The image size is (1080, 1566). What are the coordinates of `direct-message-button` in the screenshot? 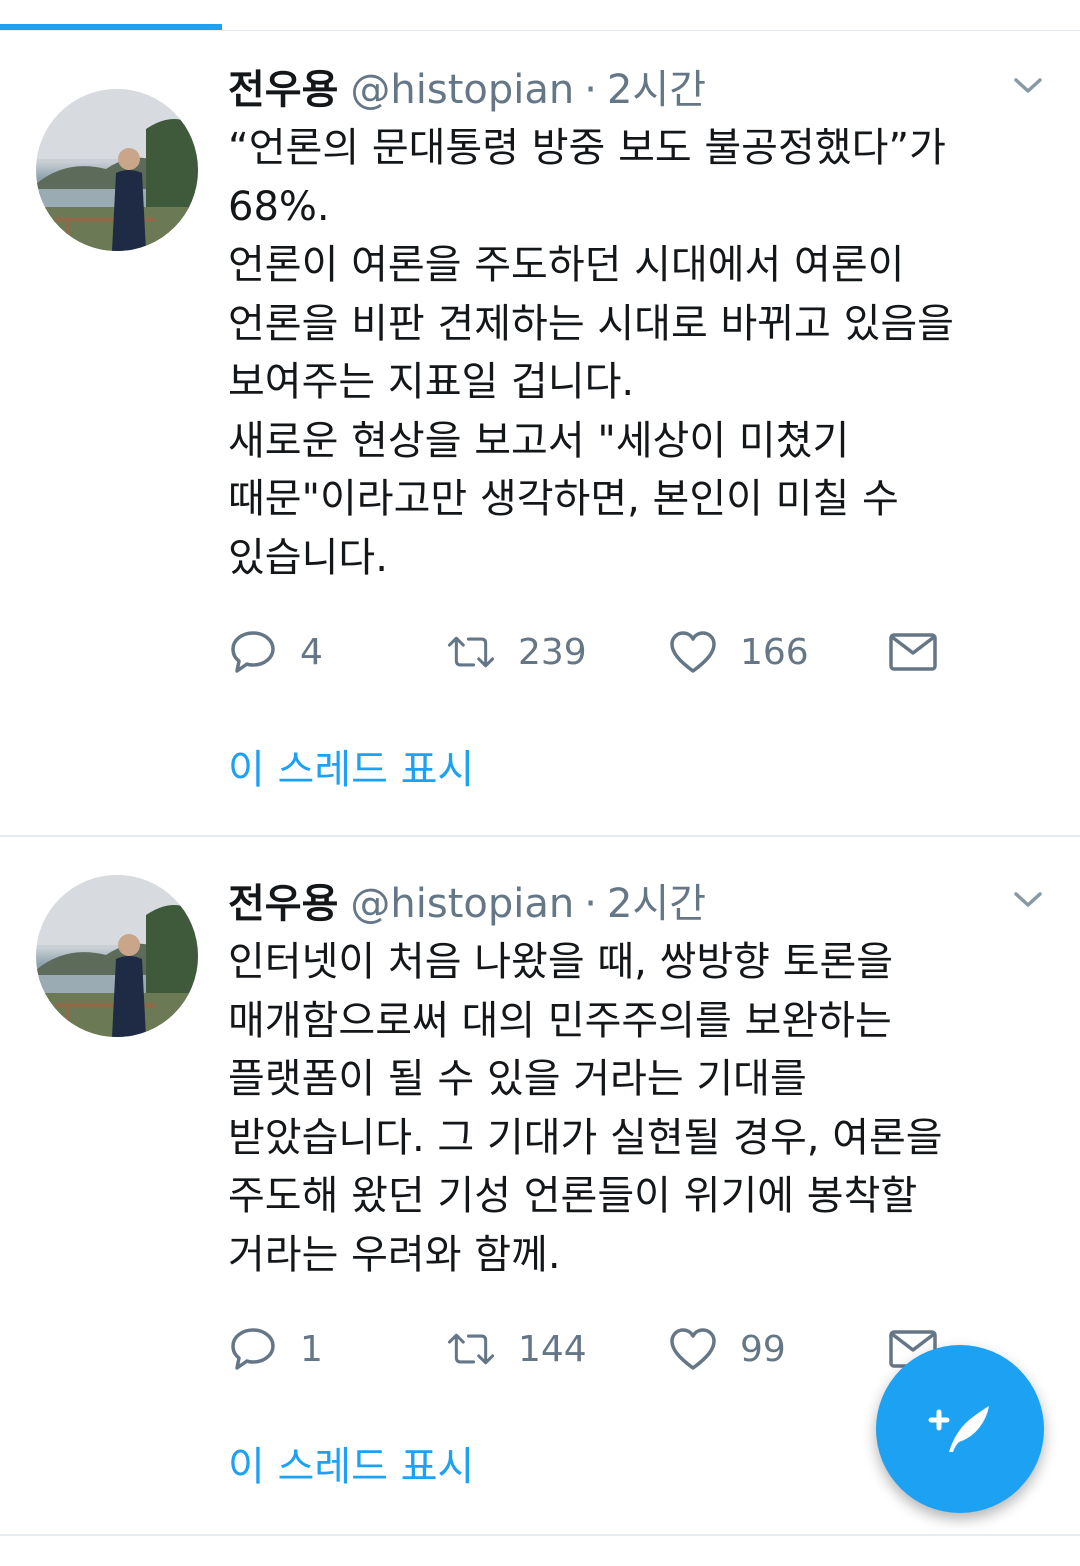 It's located at (913, 652).